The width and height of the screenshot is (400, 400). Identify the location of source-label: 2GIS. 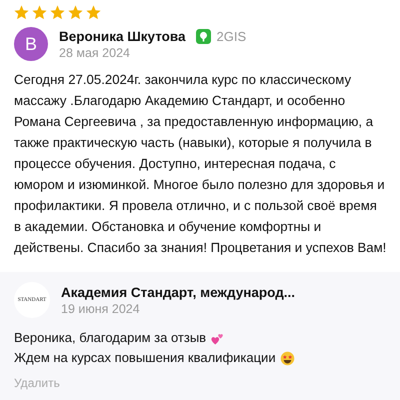
(231, 36).